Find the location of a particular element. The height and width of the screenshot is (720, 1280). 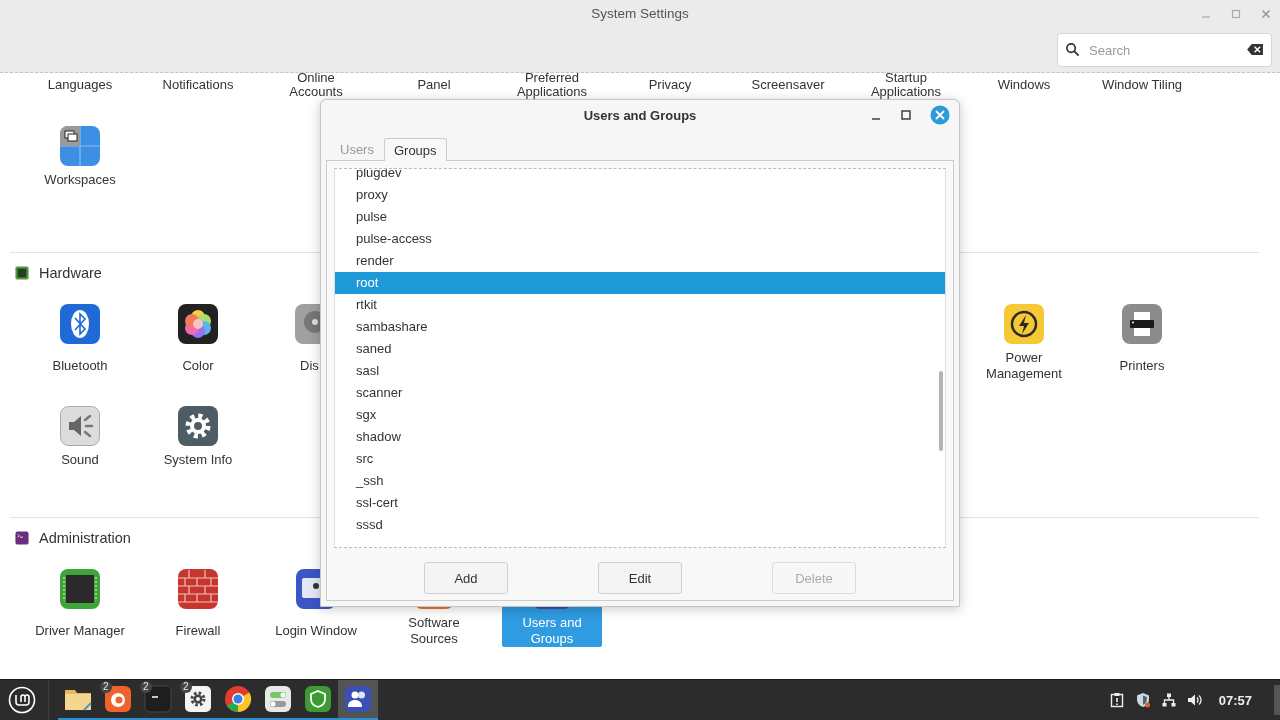

list-item: _ssh is located at coordinates (640, 481).